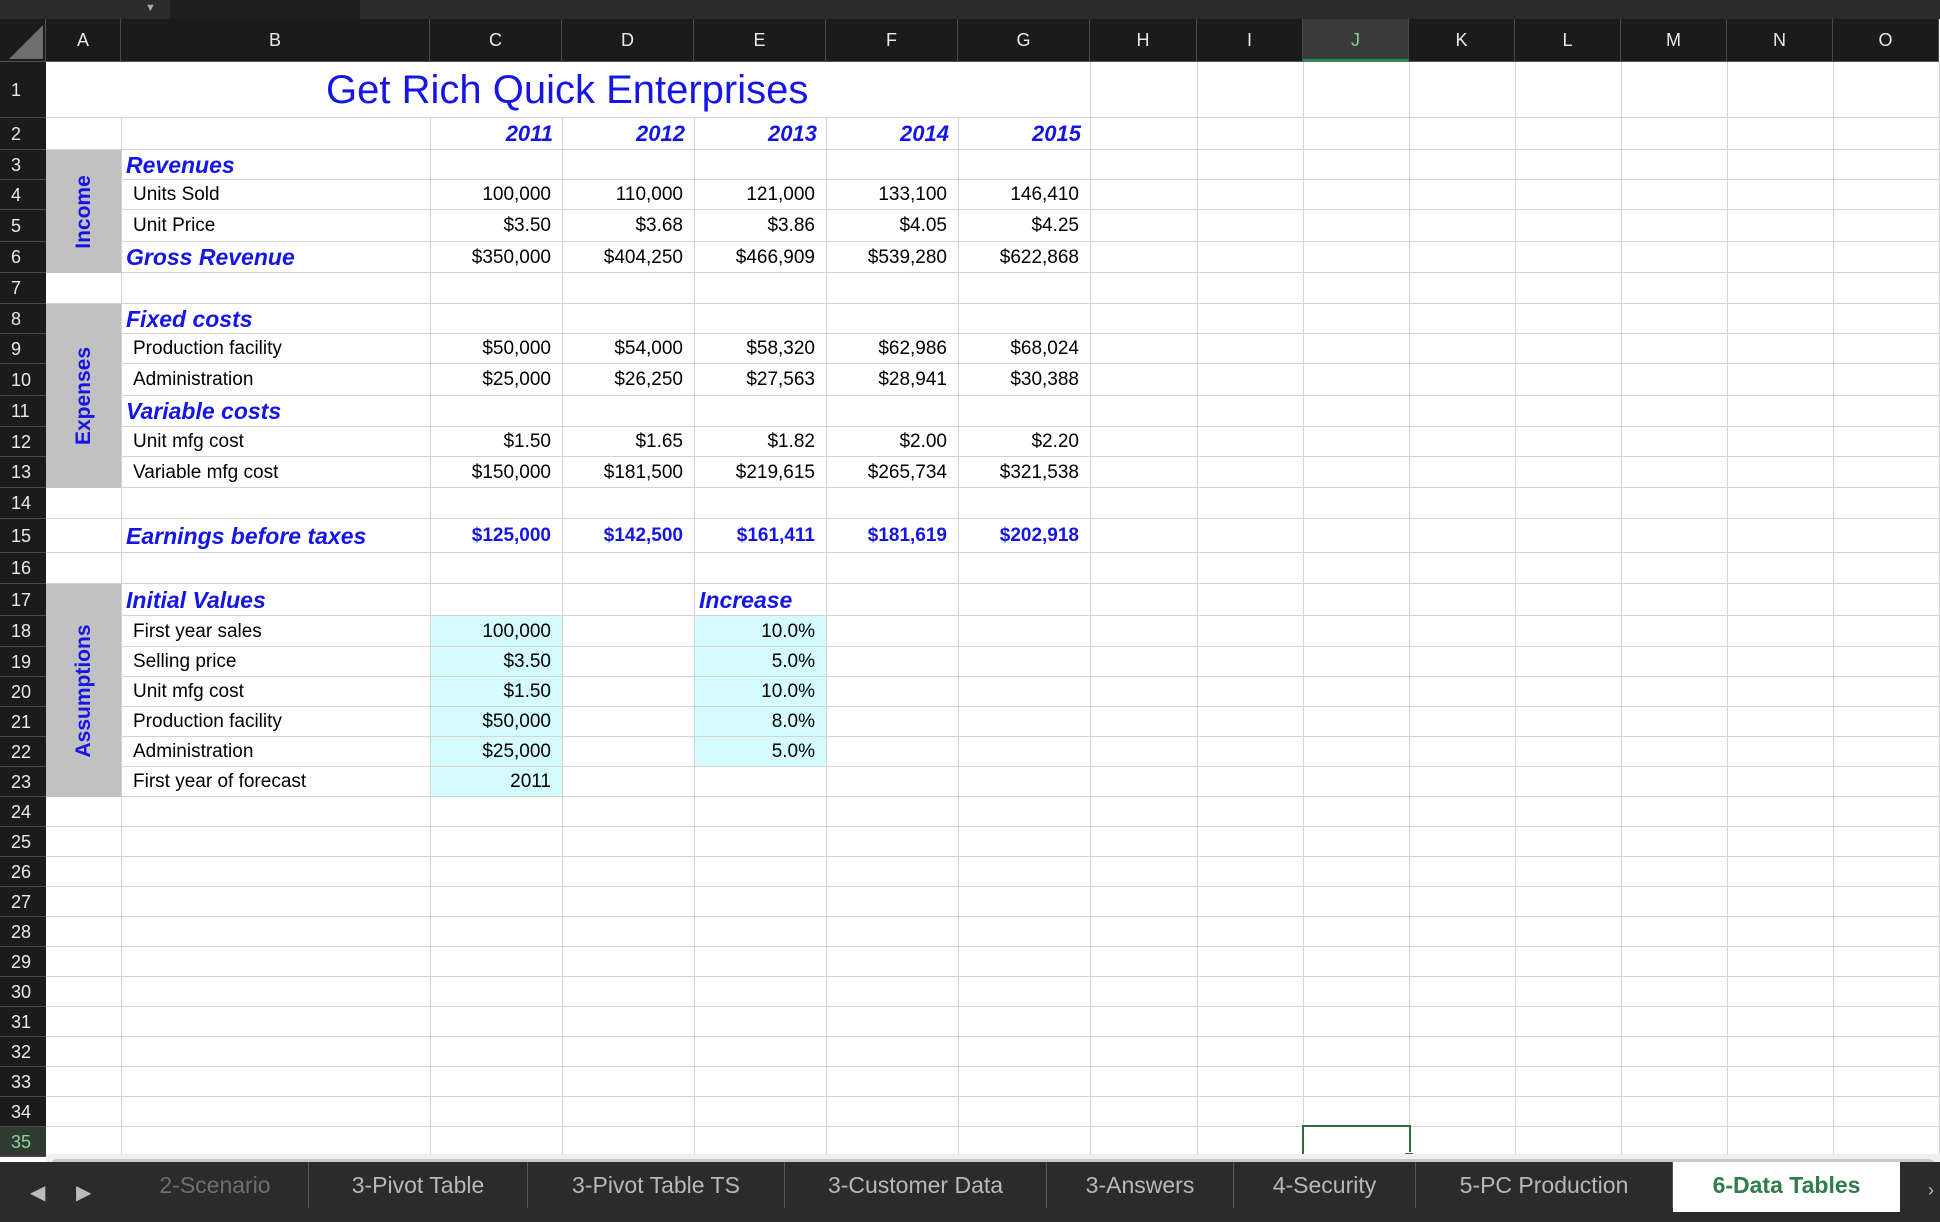  What do you see at coordinates (275, 472) in the screenshot?
I see `variable-mfg-cost-label: Variable mfg cost` at bounding box center [275, 472].